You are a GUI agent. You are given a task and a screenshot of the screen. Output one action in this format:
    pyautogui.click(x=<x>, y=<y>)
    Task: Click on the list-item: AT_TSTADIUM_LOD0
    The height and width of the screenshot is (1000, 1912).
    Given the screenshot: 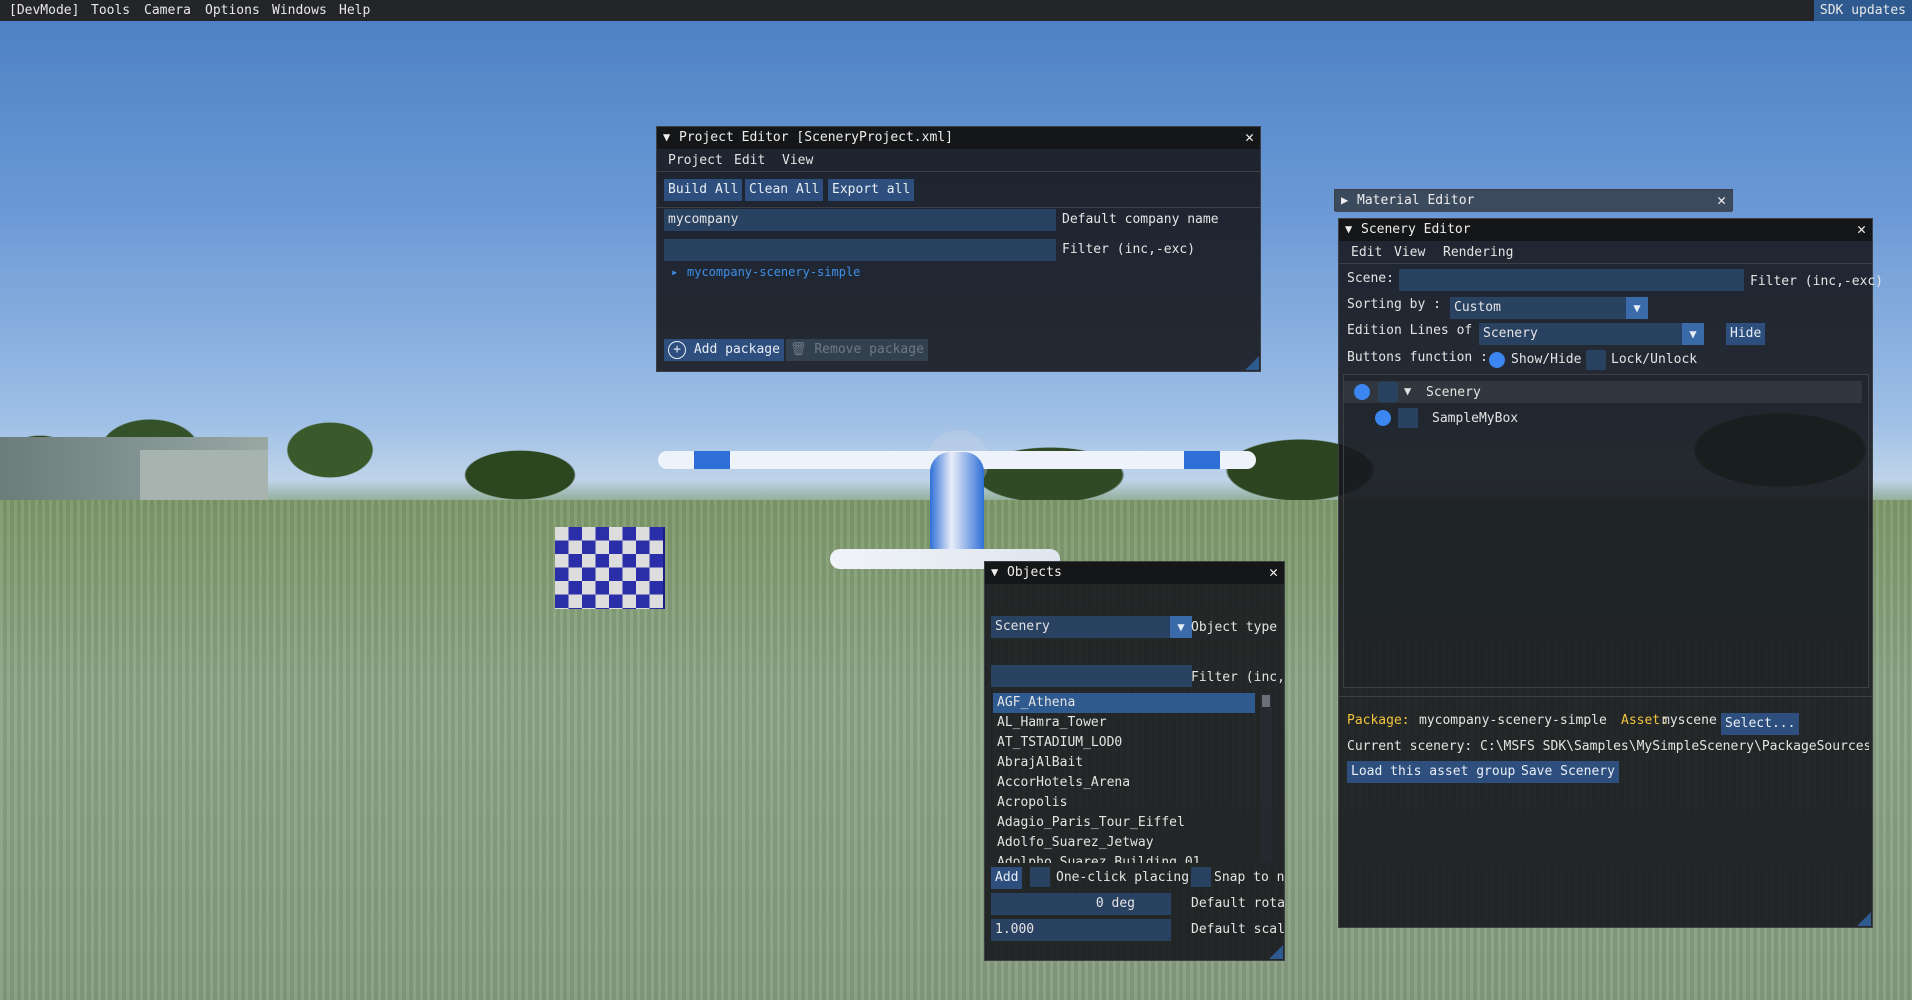 What is the action you would take?
    pyautogui.click(x=1124, y=743)
    